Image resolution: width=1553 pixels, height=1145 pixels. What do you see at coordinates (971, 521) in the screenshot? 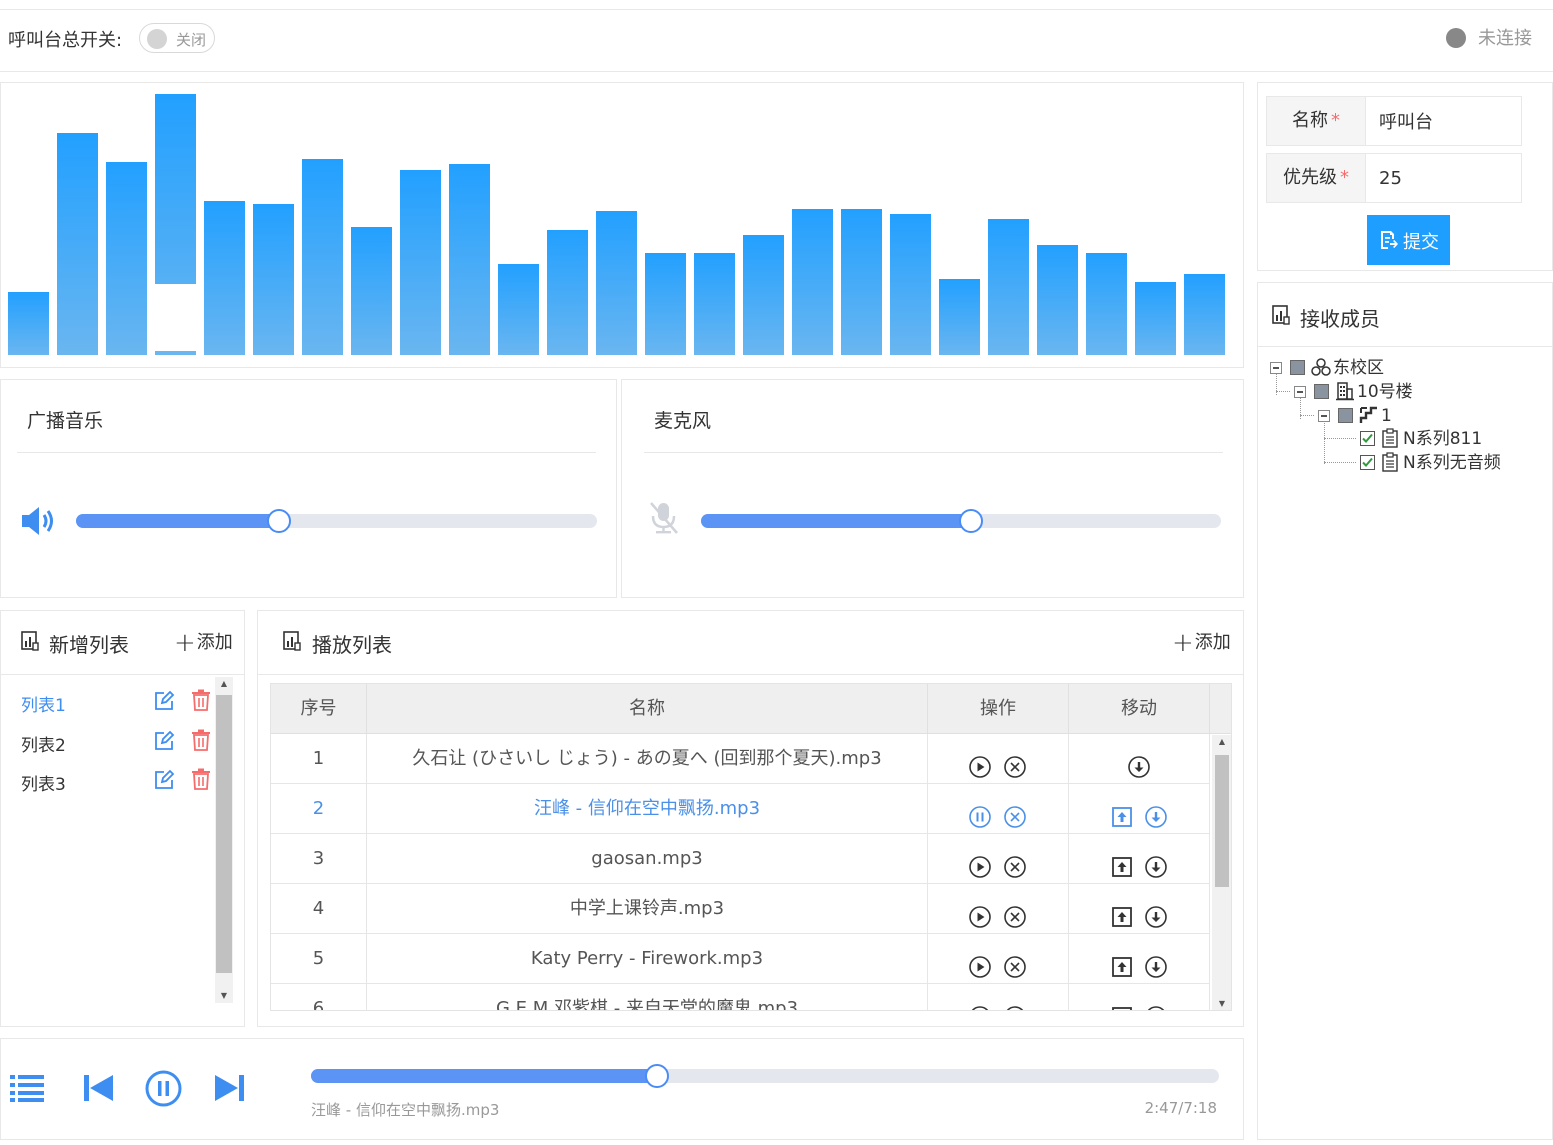
I see `microphone-volume-knob` at bounding box center [971, 521].